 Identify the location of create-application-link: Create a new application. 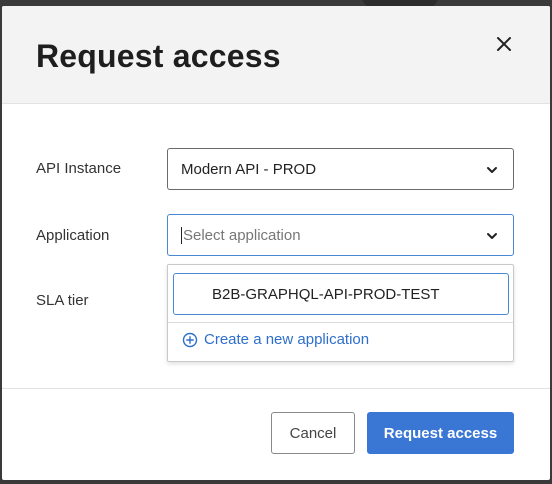
(275, 339).